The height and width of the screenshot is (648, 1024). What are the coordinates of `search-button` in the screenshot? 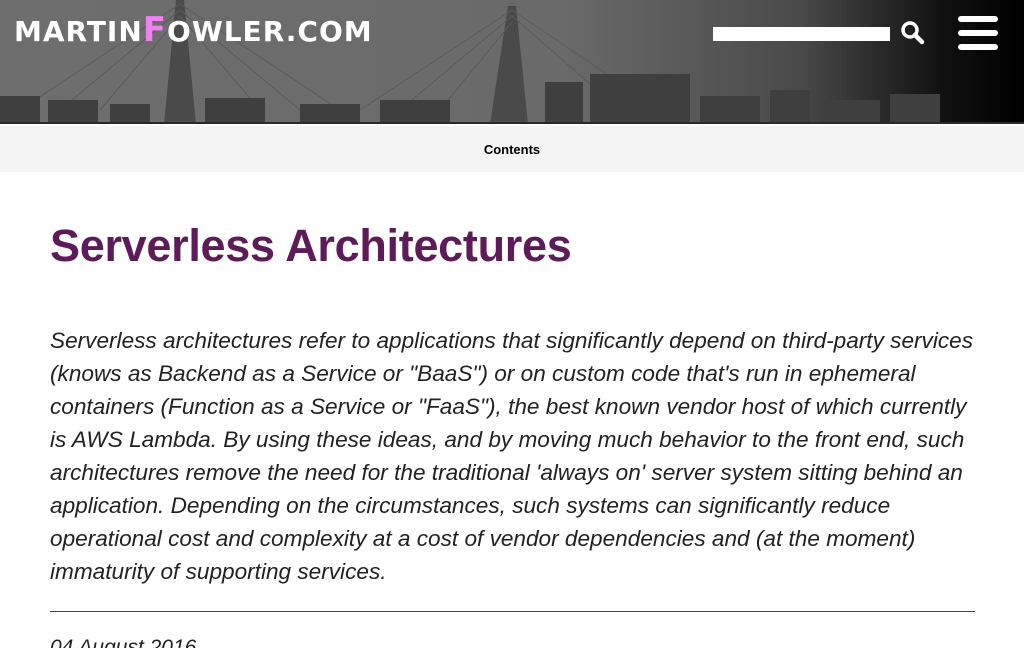 It's located at (912, 32).